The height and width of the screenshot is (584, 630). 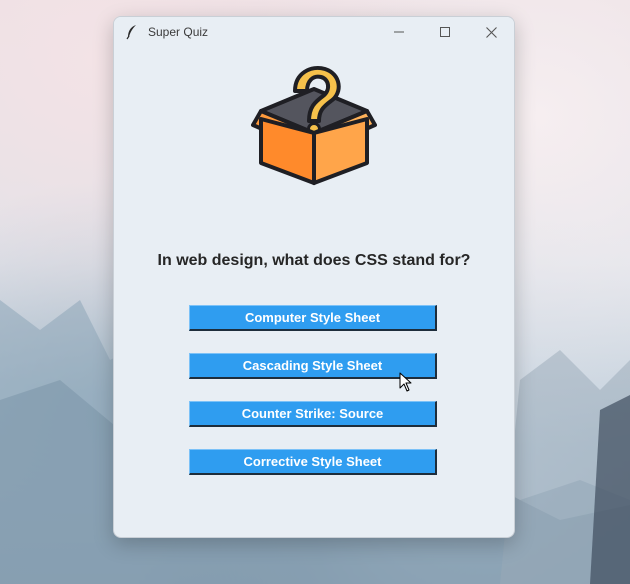 I want to click on window-controls, so click(x=445, y=32).